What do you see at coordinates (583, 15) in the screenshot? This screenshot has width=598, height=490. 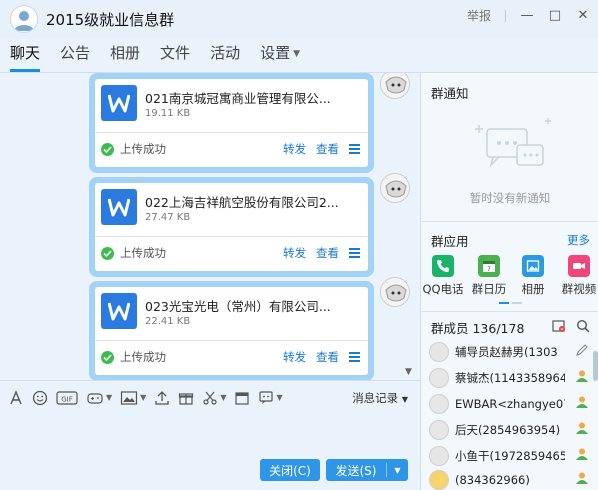 I see `close-window-button: ✕` at bounding box center [583, 15].